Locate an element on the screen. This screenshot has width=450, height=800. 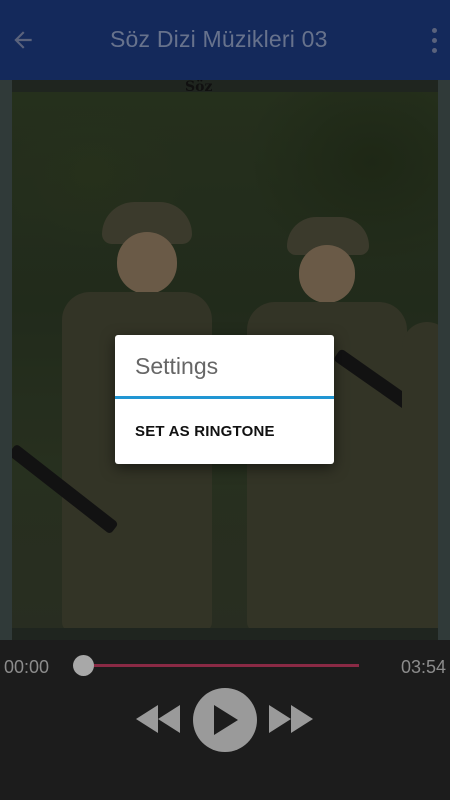
play-icon is located at coordinates (226, 720).